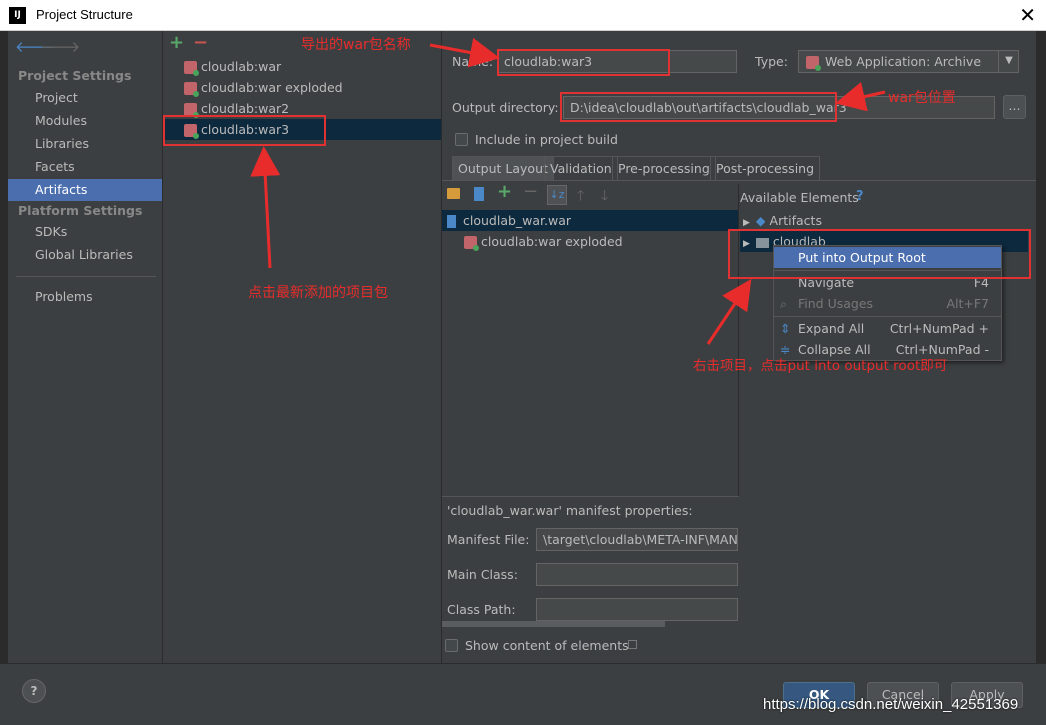  Describe the element at coordinates (765, 168) in the screenshot. I see `tab-post-processing: Post-processing` at that location.